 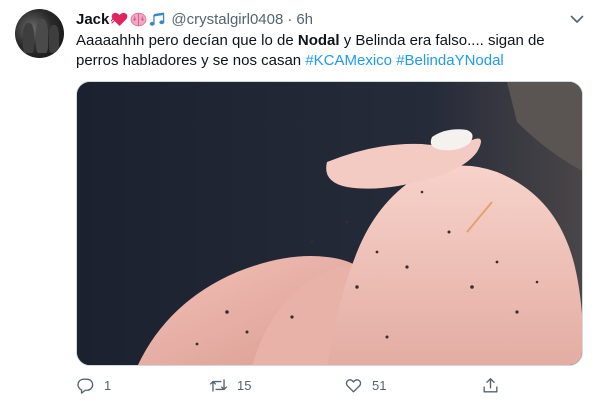 I want to click on avatar, so click(x=39, y=33).